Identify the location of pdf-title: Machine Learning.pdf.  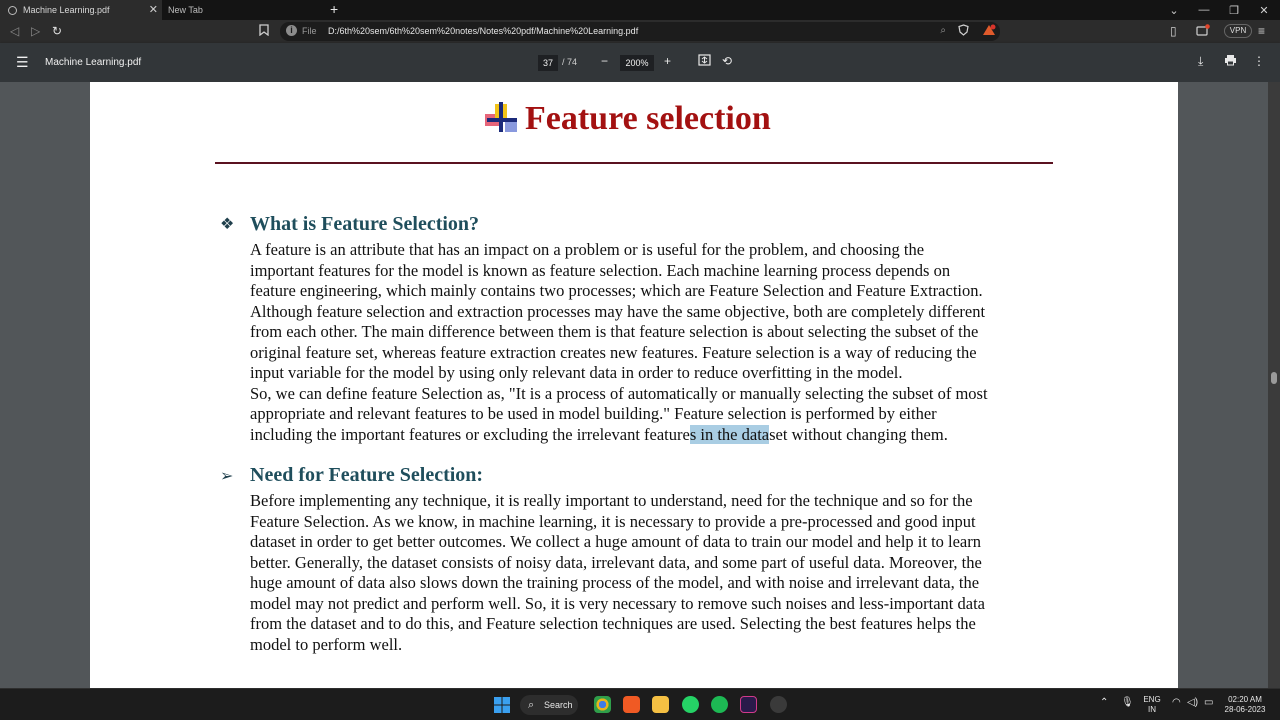
(93, 62).